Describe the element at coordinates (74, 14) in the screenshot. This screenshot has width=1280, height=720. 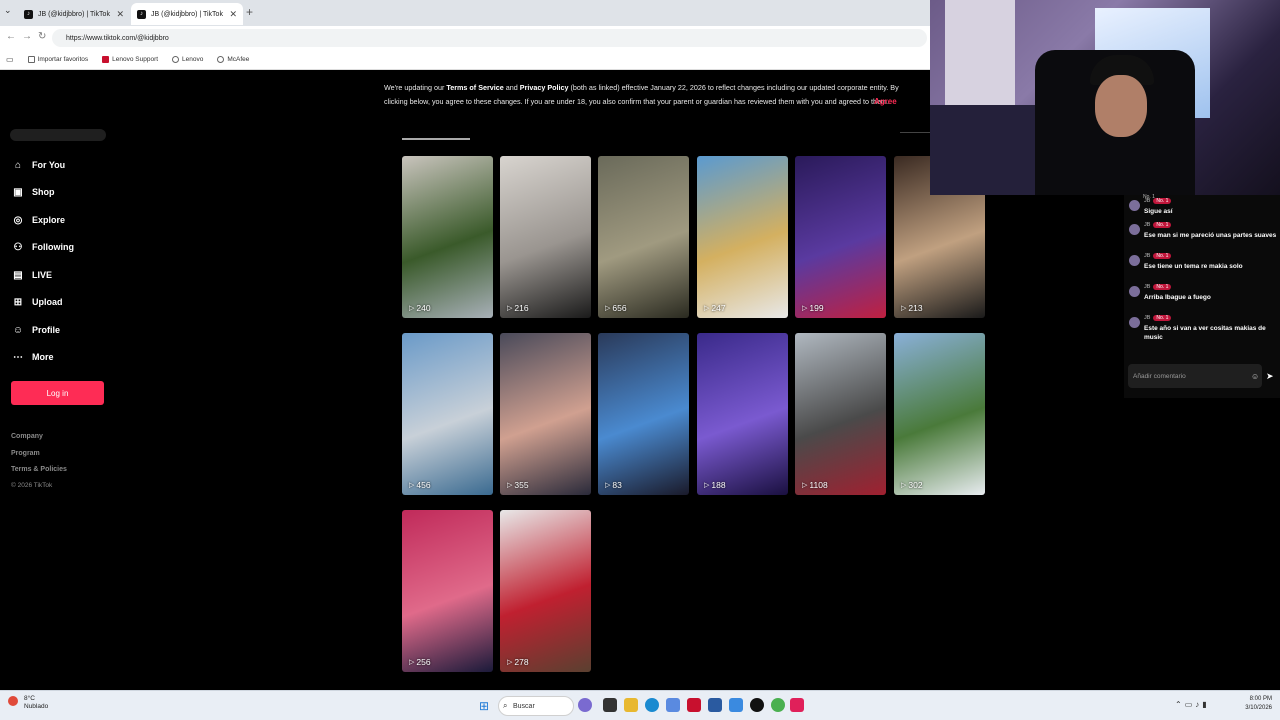
I see `browser-tab-1: ♪ JB (@kidjbbro) | TikTok ✕` at that location.